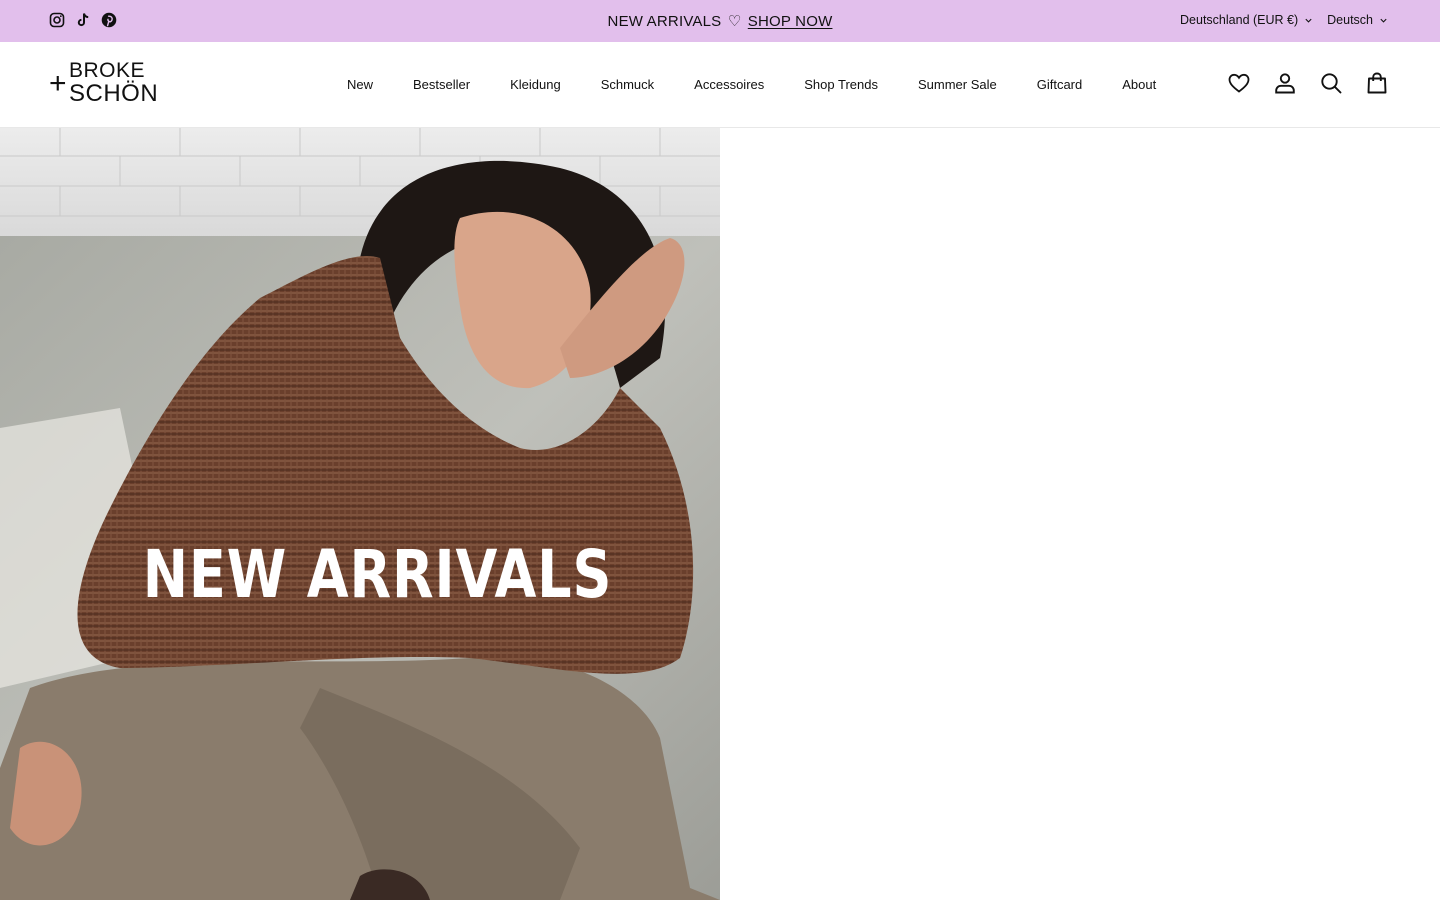 This screenshot has height=900, width=1440. What do you see at coordinates (957, 84) in the screenshot?
I see `nav-item-summer-sale: Summer Sale` at bounding box center [957, 84].